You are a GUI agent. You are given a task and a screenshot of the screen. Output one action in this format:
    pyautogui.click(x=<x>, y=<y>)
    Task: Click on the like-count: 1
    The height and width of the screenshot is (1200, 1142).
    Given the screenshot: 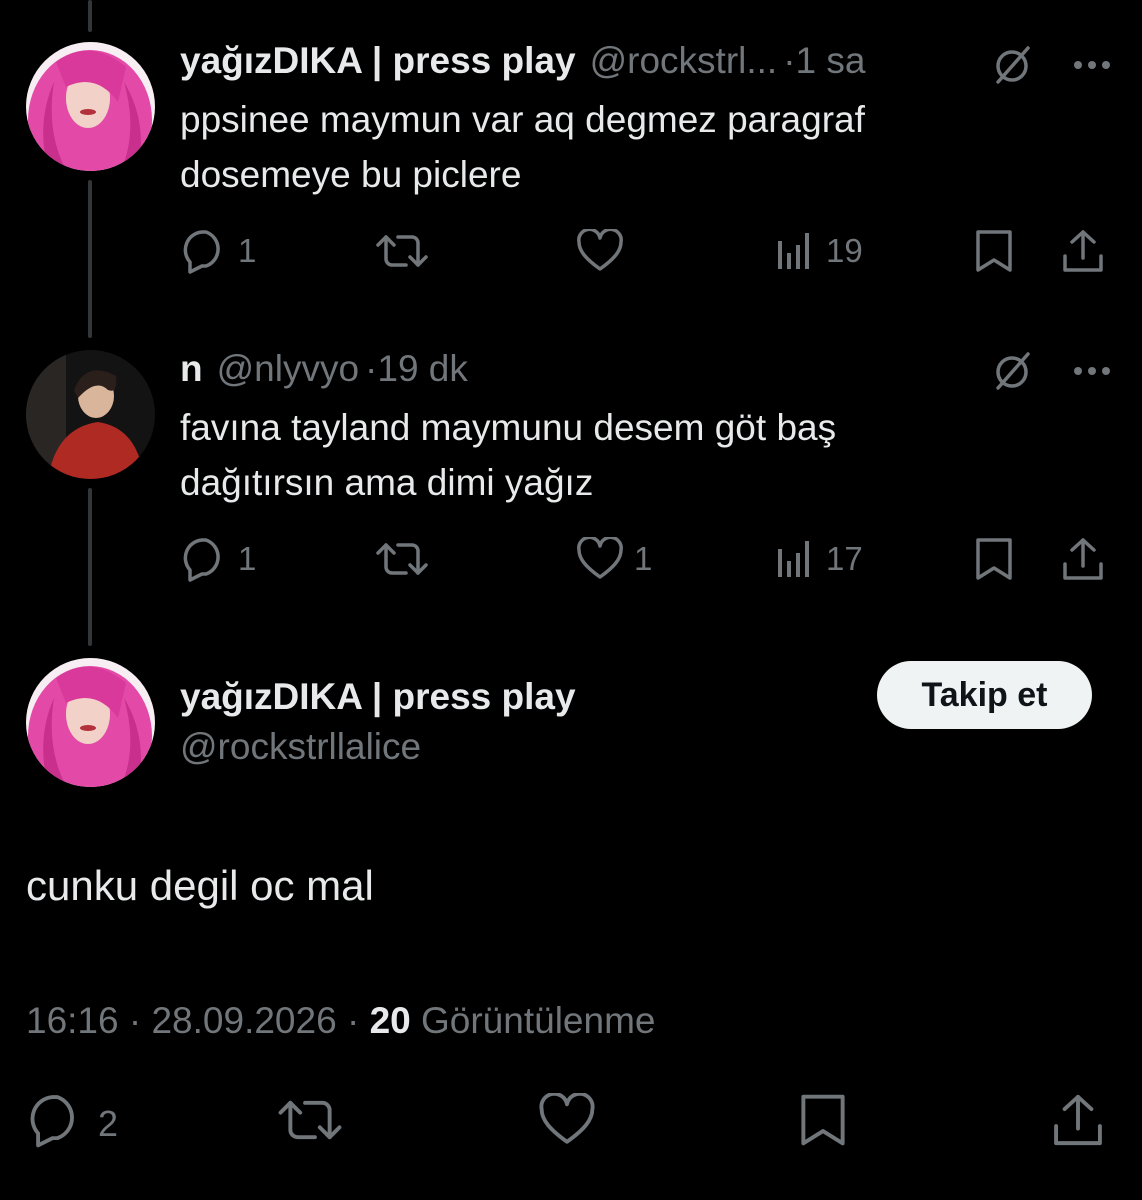 What is the action you would take?
    pyautogui.click(x=643, y=558)
    